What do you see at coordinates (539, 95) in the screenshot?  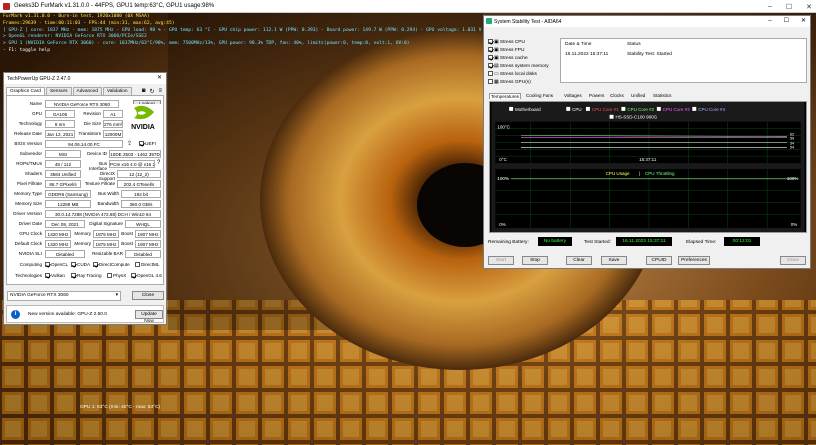 I see `tab-cooling-fans: Cooling Fans` at bounding box center [539, 95].